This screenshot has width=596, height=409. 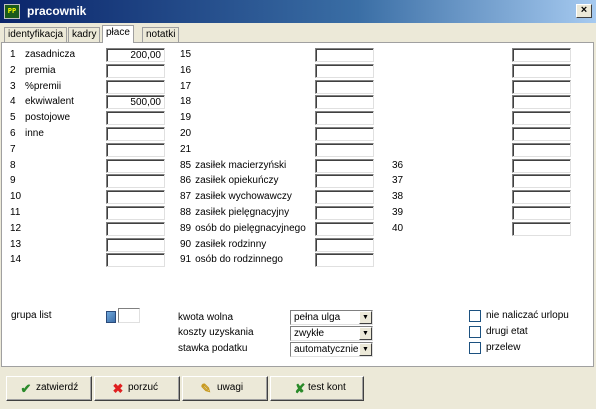 What do you see at coordinates (118, 34) in the screenshot?
I see `tab-place: płace` at bounding box center [118, 34].